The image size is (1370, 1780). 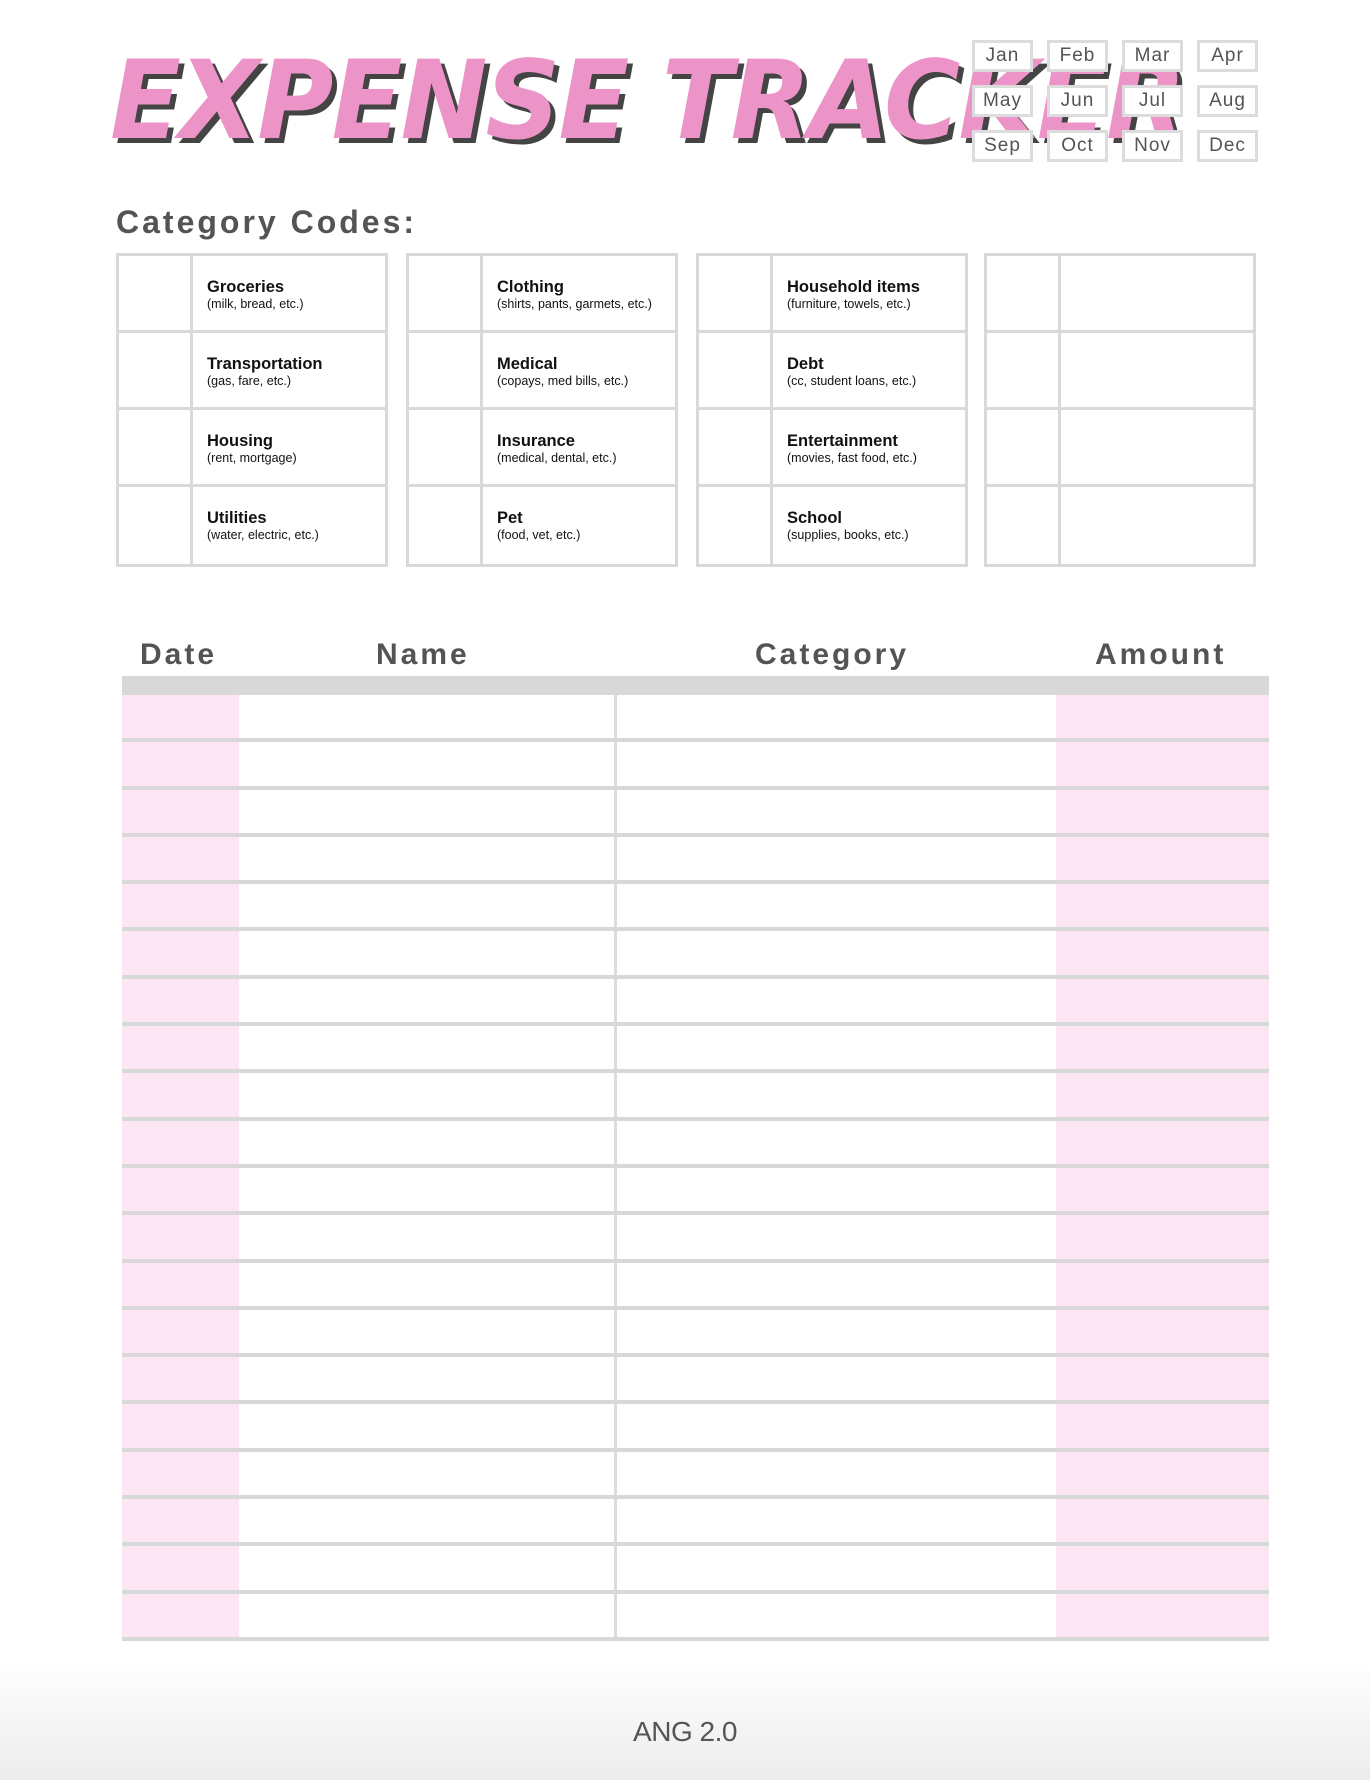 What do you see at coordinates (1077, 56) in the screenshot?
I see `month-box-feb: Feb` at bounding box center [1077, 56].